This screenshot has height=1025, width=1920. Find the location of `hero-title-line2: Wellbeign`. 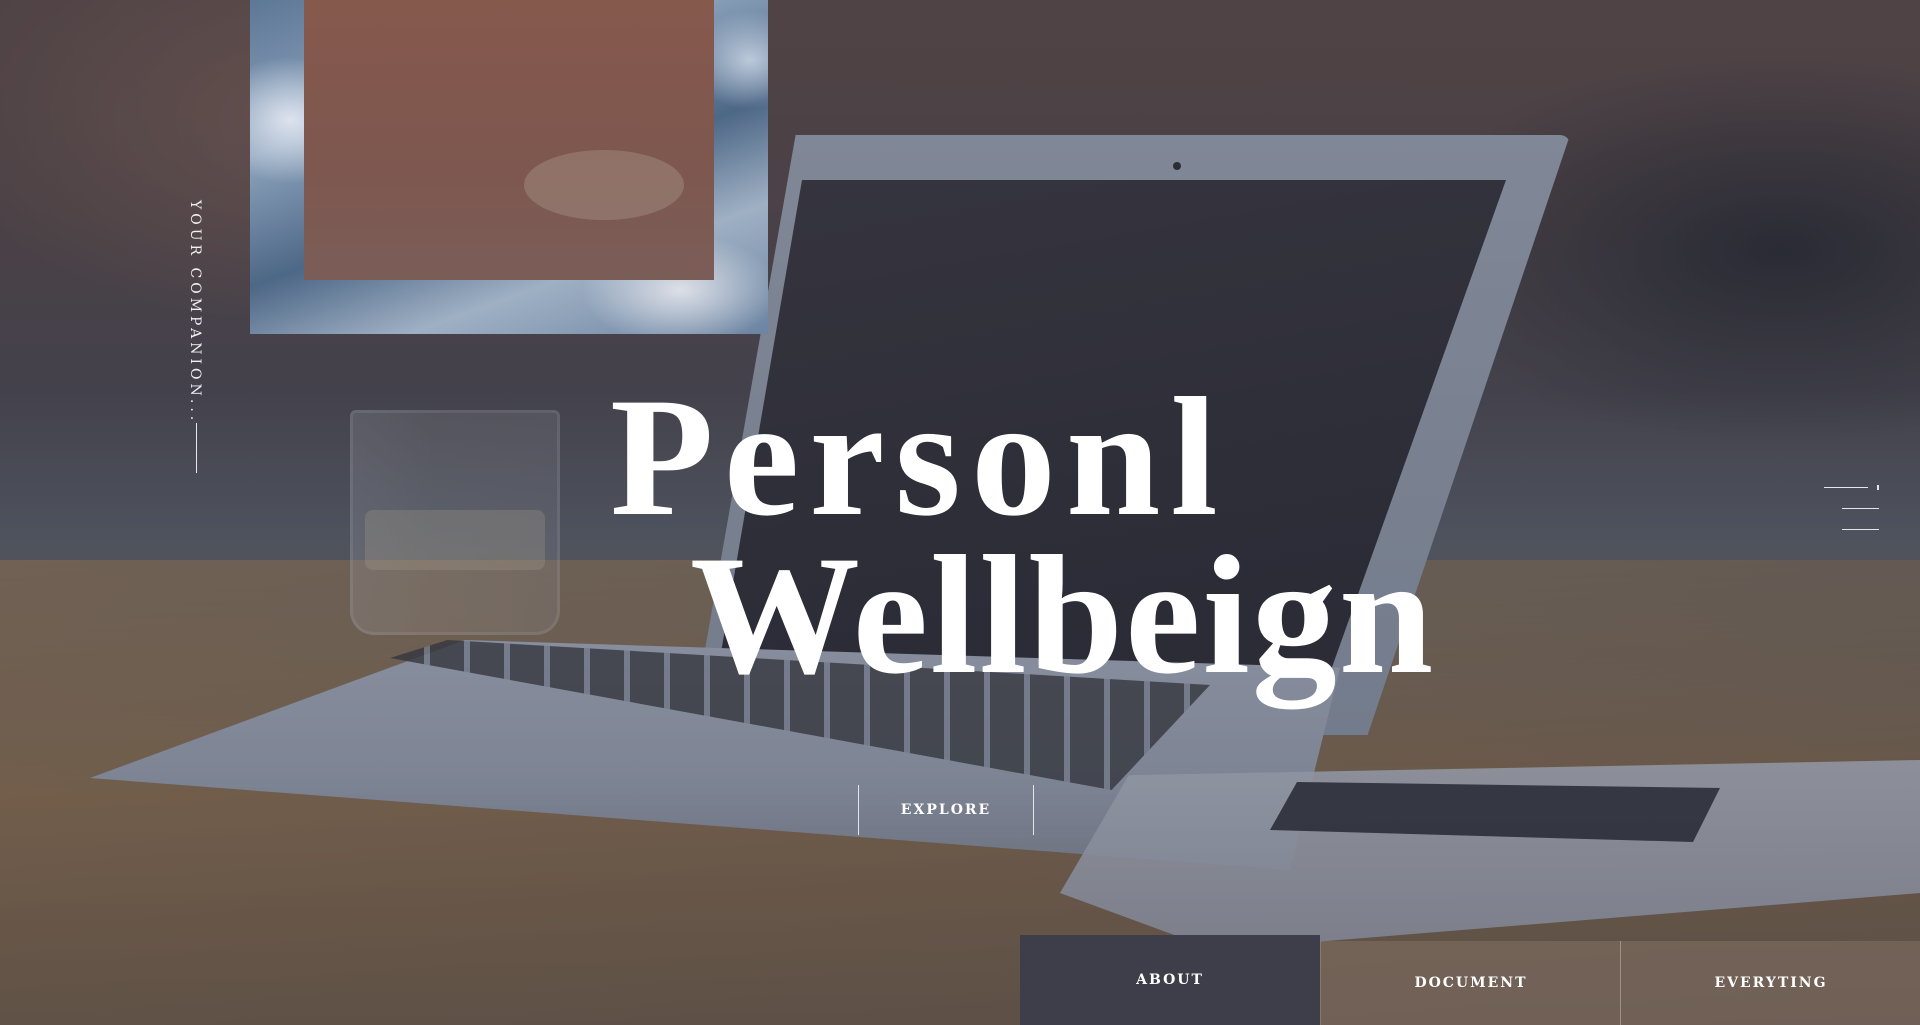

hero-title-line2: Wellbeign is located at coordinates (1063, 615).